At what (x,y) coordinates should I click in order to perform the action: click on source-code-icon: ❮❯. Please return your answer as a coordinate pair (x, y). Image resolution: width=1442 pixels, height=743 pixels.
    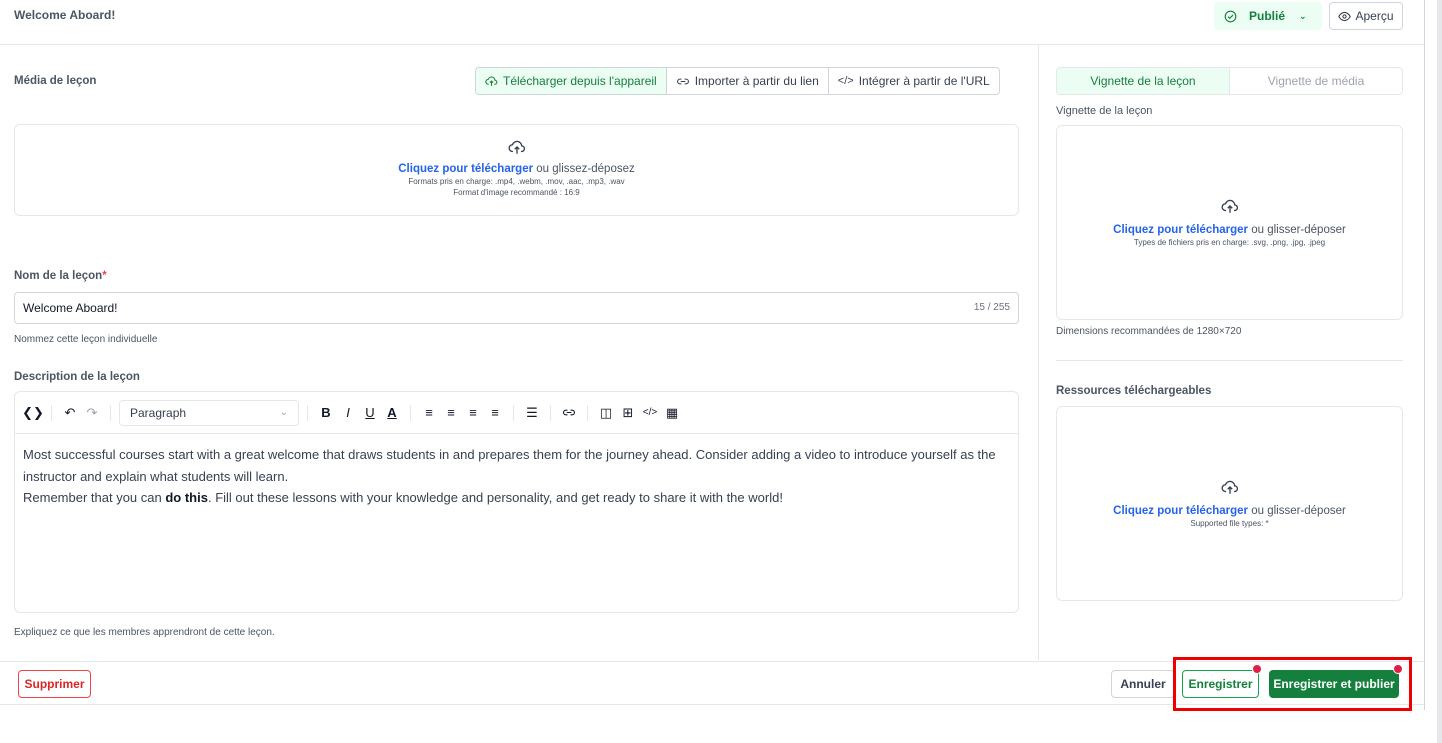
    Looking at the image, I should click on (33, 413).